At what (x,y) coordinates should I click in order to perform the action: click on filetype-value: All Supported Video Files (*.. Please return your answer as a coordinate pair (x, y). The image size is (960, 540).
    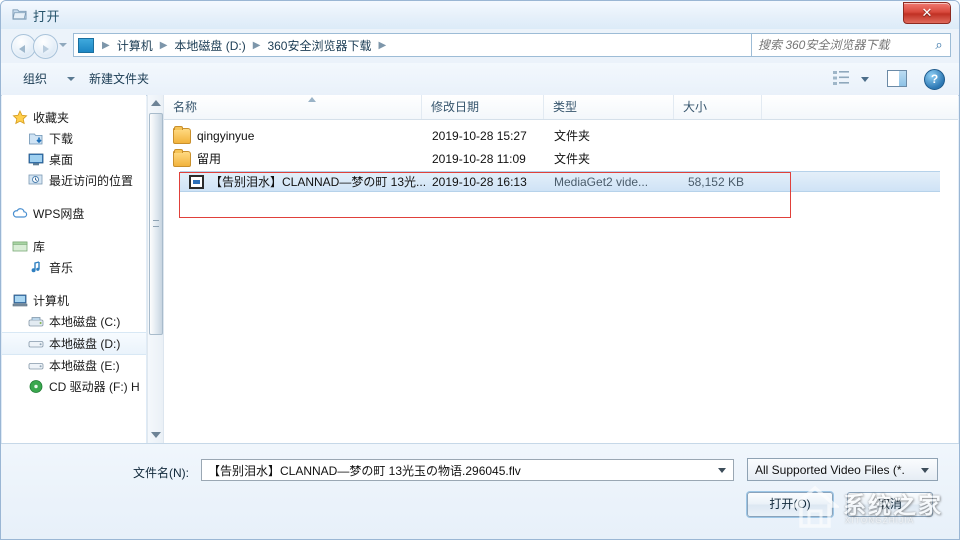
    Looking at the image, I should click on (830, 469).